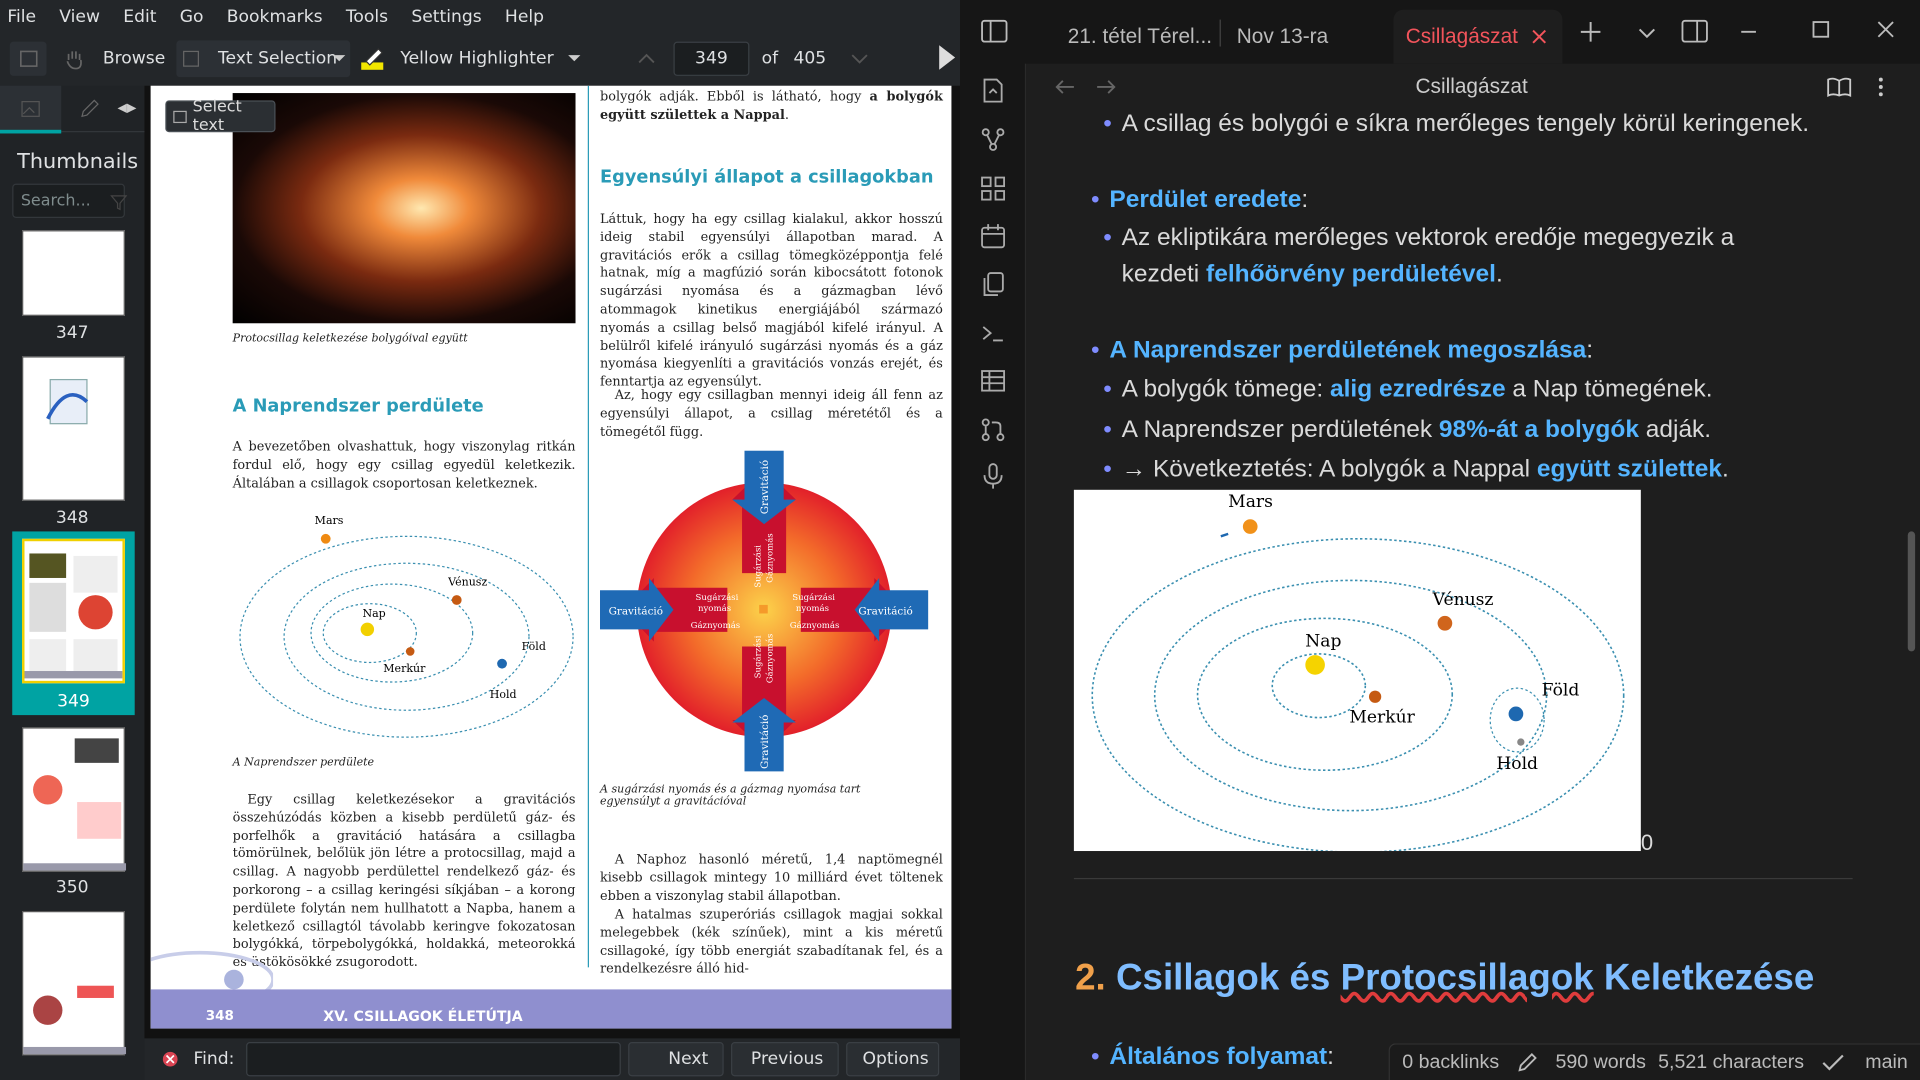 The image size is (1920, 1080). Describe the element at coordinates (992, 476) in the screenshot. I see `microphone-icon` at that location.